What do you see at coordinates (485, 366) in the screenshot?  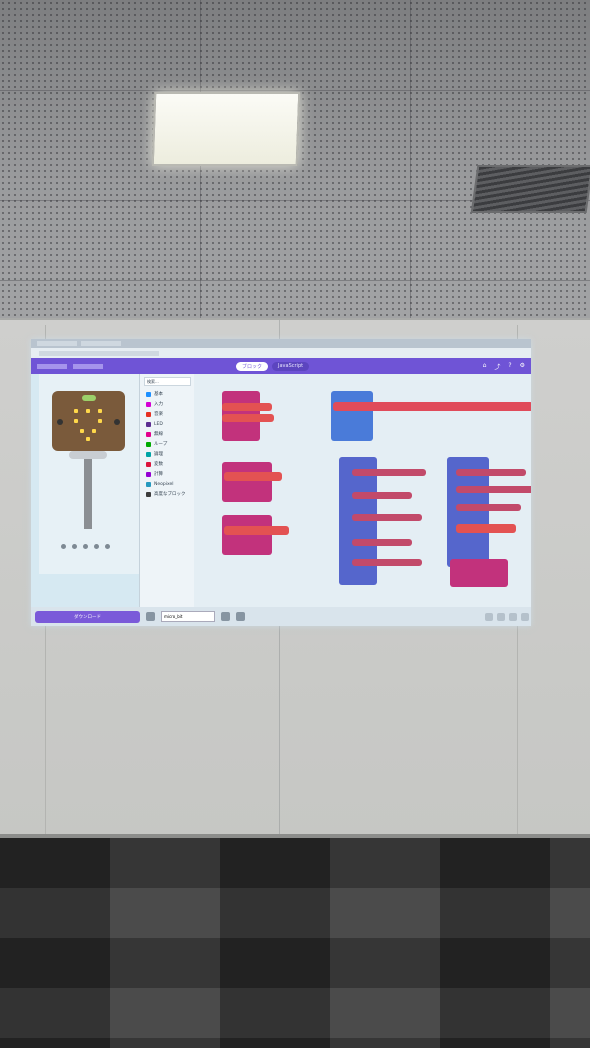 I see `home-icon: ⌂` at bounding box center [485, 366].